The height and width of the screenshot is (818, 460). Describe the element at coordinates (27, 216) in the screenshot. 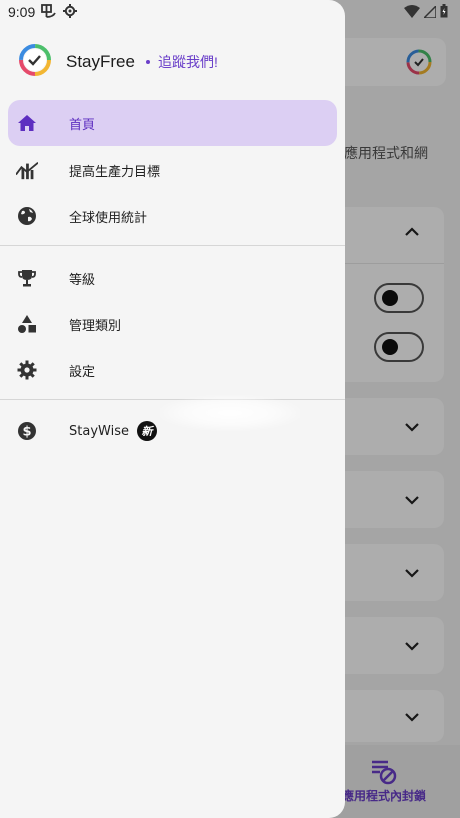

I see `globe-icon` at that location.